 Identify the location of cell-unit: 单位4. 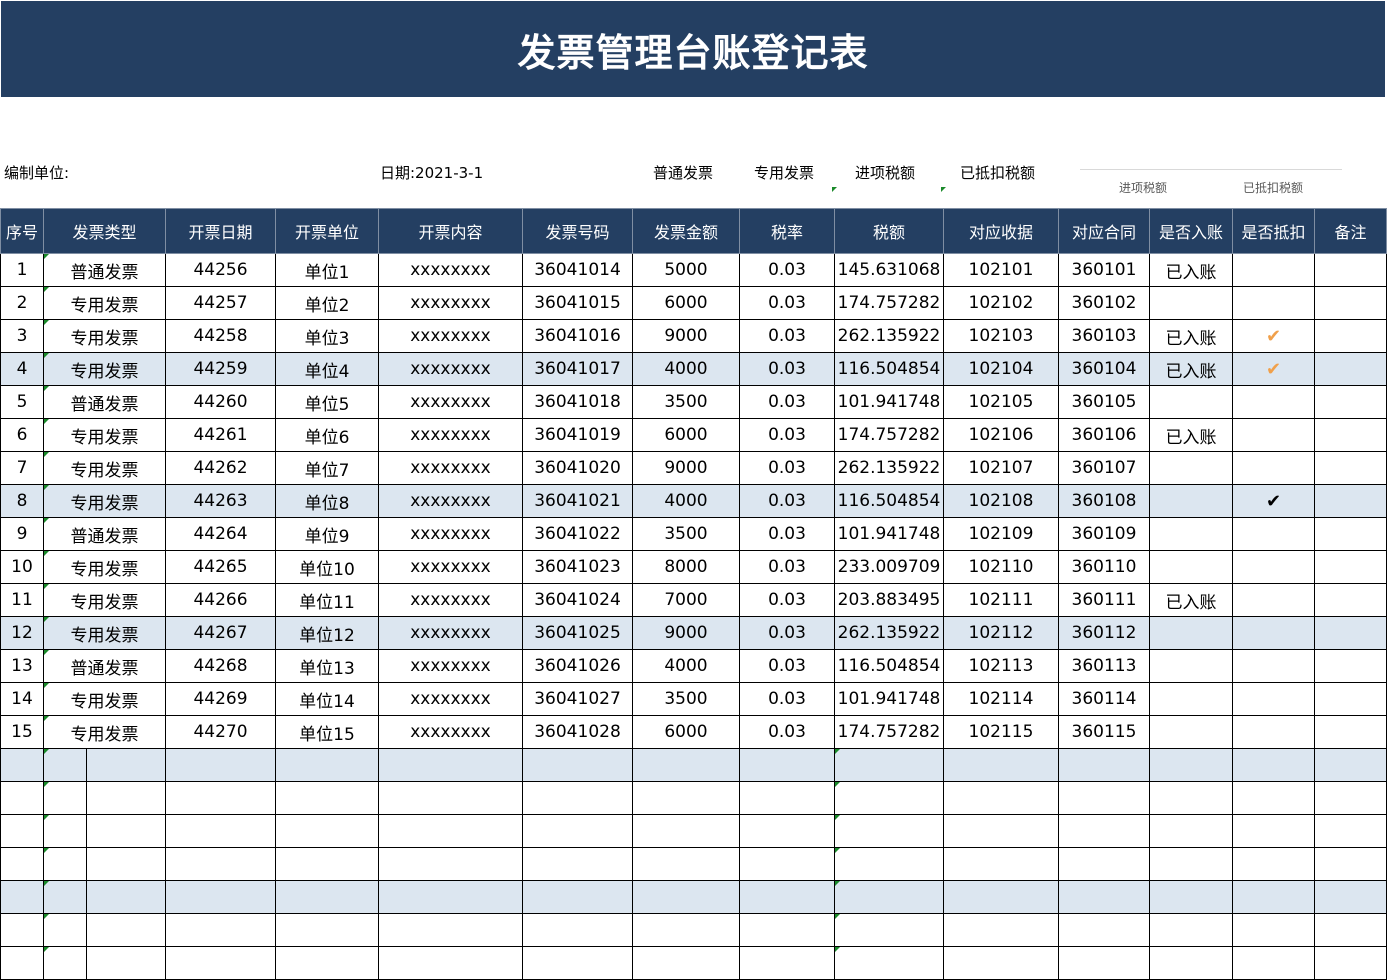
(327, 369).